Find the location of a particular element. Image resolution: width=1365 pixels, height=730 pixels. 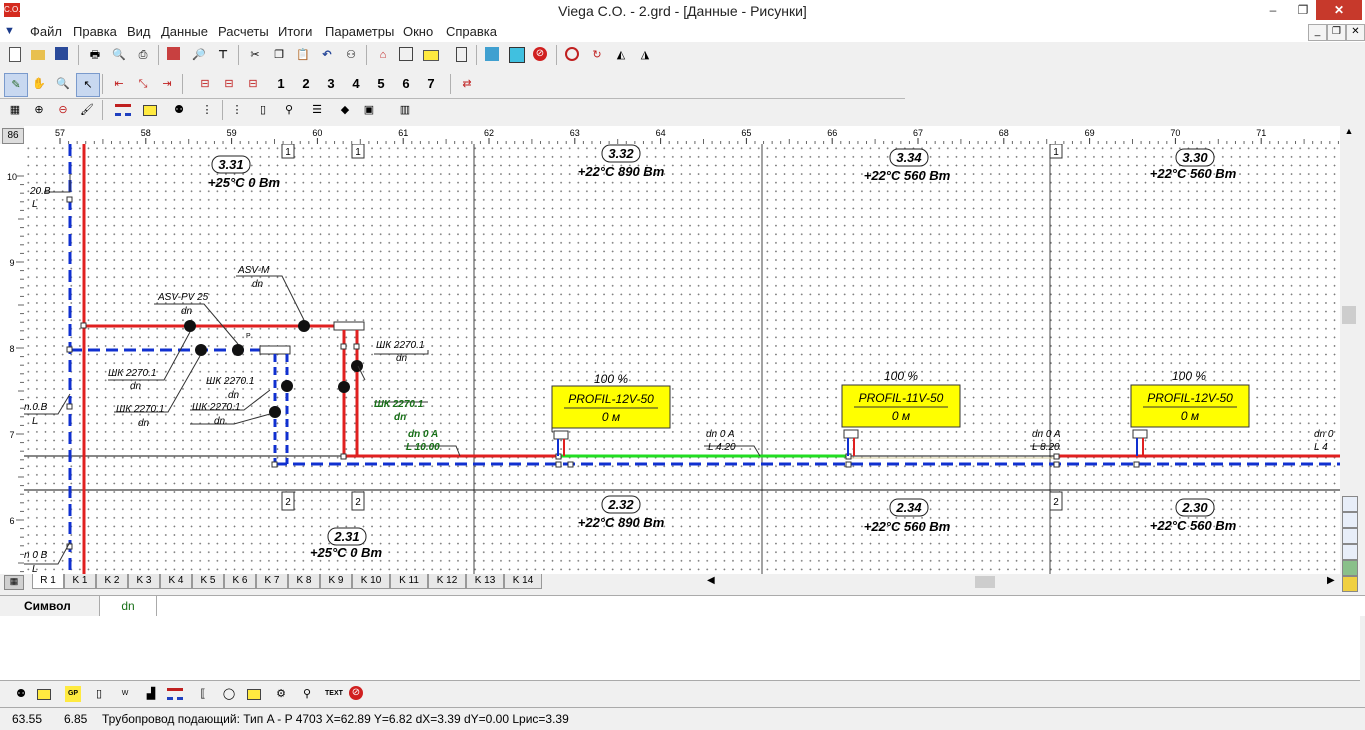

side-layer-button is located at coordinates (1350, 536).